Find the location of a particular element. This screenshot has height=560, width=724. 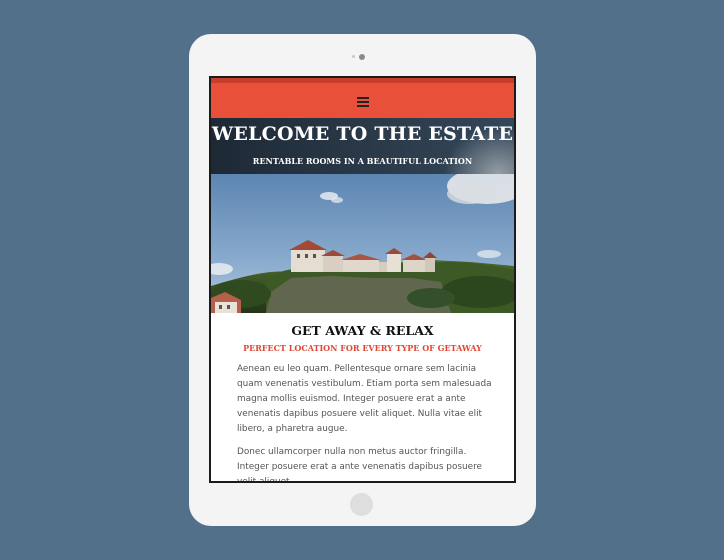

hamburger-menu-icon is located at coordinates (363, 101).